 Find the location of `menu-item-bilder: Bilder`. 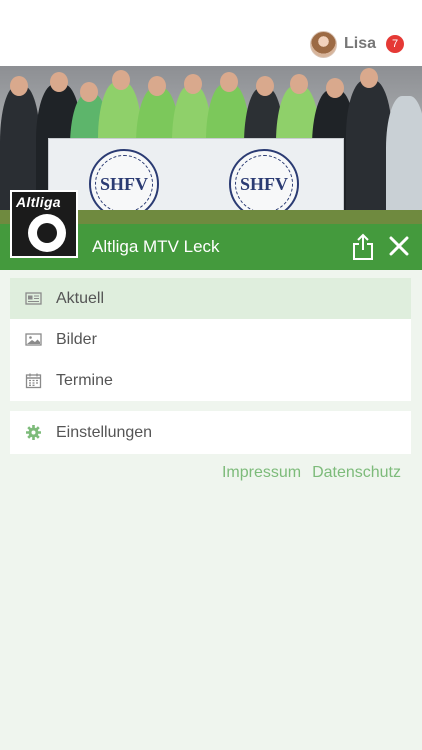

menu-item-bilder: Bilder is located at coordinates (210, 339).